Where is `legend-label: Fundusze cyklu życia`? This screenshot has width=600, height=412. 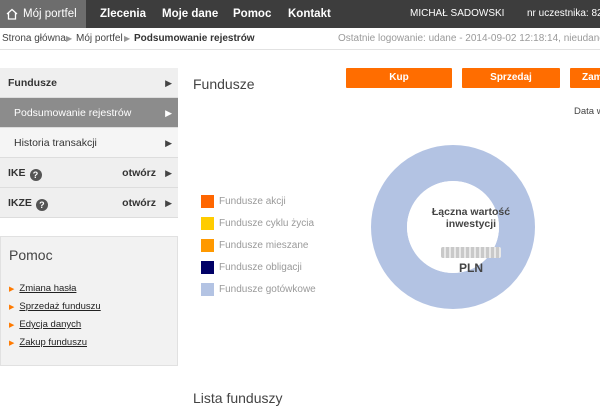
legend-label: Fundusze cyklu życia is located at coordinates (267, 223).